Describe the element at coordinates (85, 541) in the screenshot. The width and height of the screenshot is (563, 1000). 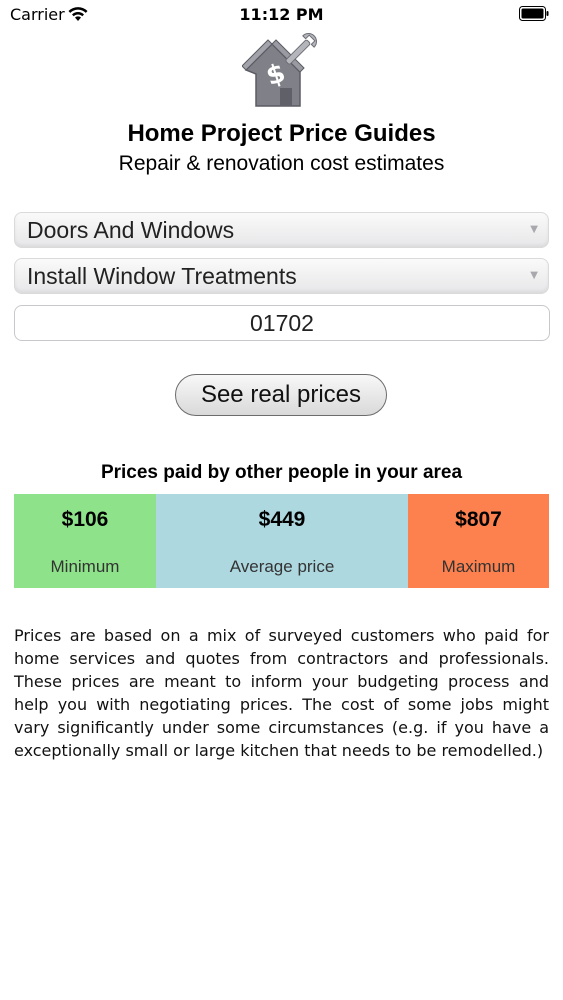
I see `minimum-price-box: $106 Minimum` at that location.